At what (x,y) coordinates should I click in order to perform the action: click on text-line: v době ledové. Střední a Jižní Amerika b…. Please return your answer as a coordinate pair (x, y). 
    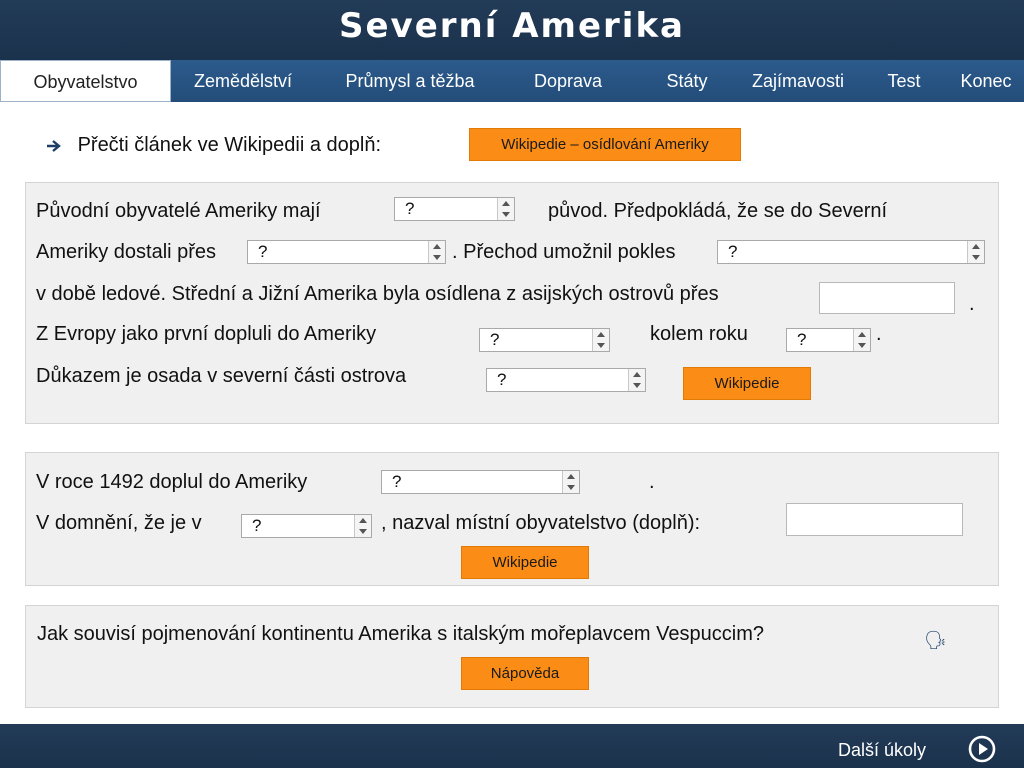
    Looking at the image, I should click on (377, 294).